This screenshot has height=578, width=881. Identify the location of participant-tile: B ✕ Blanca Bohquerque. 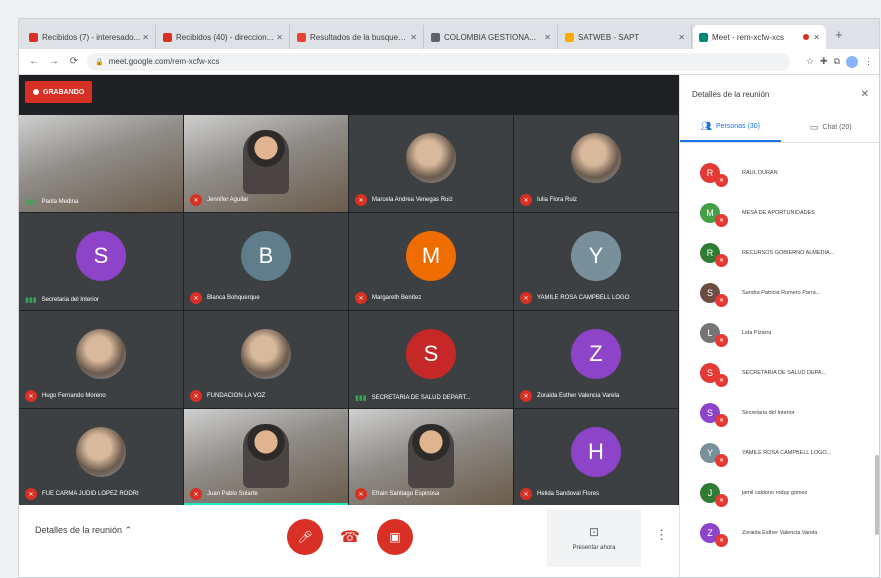
(266, 261).